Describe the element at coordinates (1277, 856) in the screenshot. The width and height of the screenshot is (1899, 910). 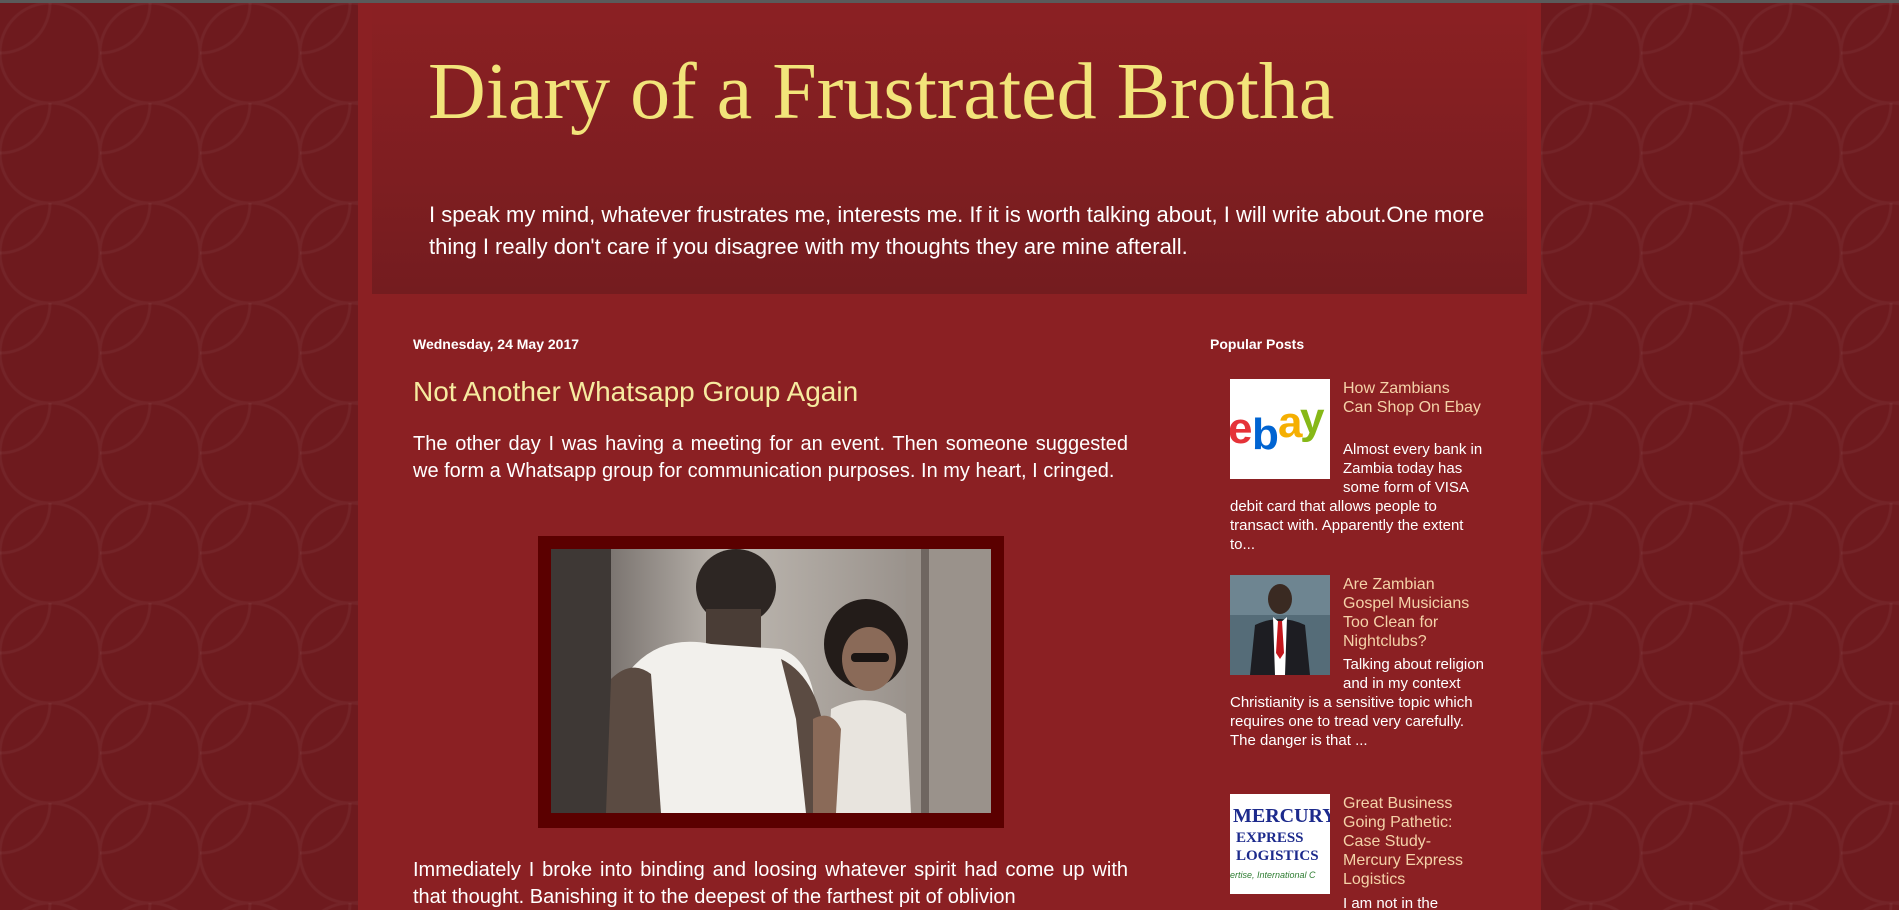
I see `mercury-logo-line: LOGISTICS` at that location.